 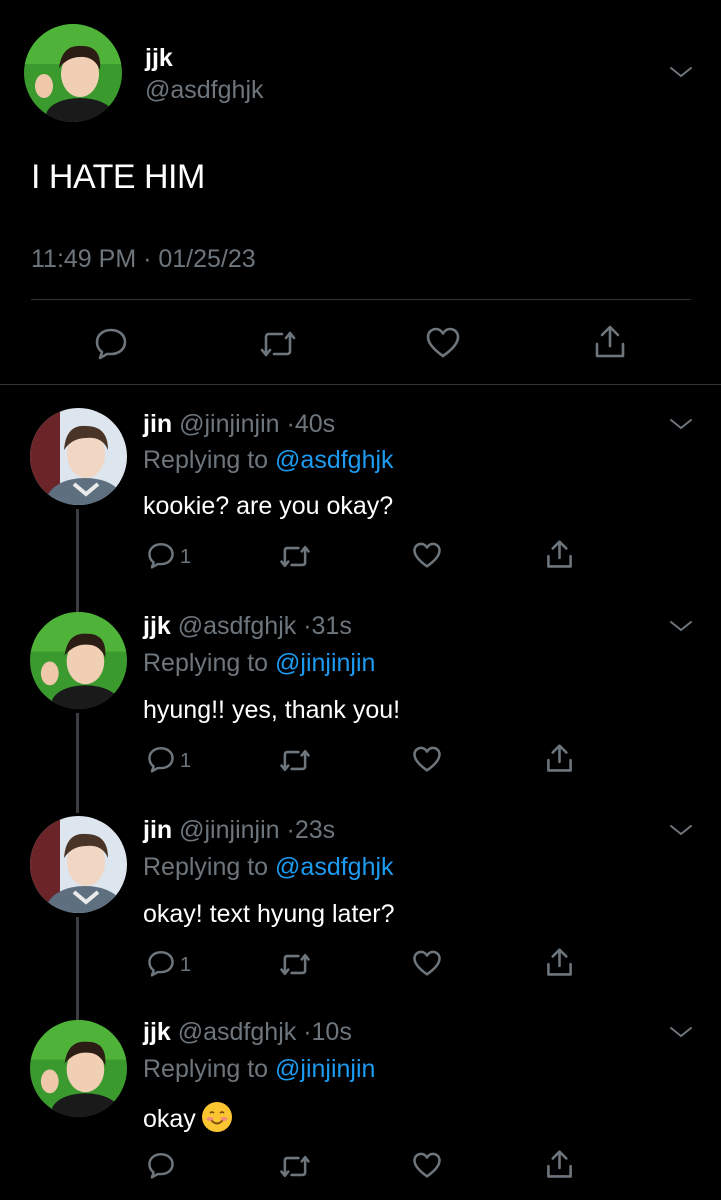 I want to click on reply-header: jjk @asdfghjk ·31s, so click(x=247, y=626).